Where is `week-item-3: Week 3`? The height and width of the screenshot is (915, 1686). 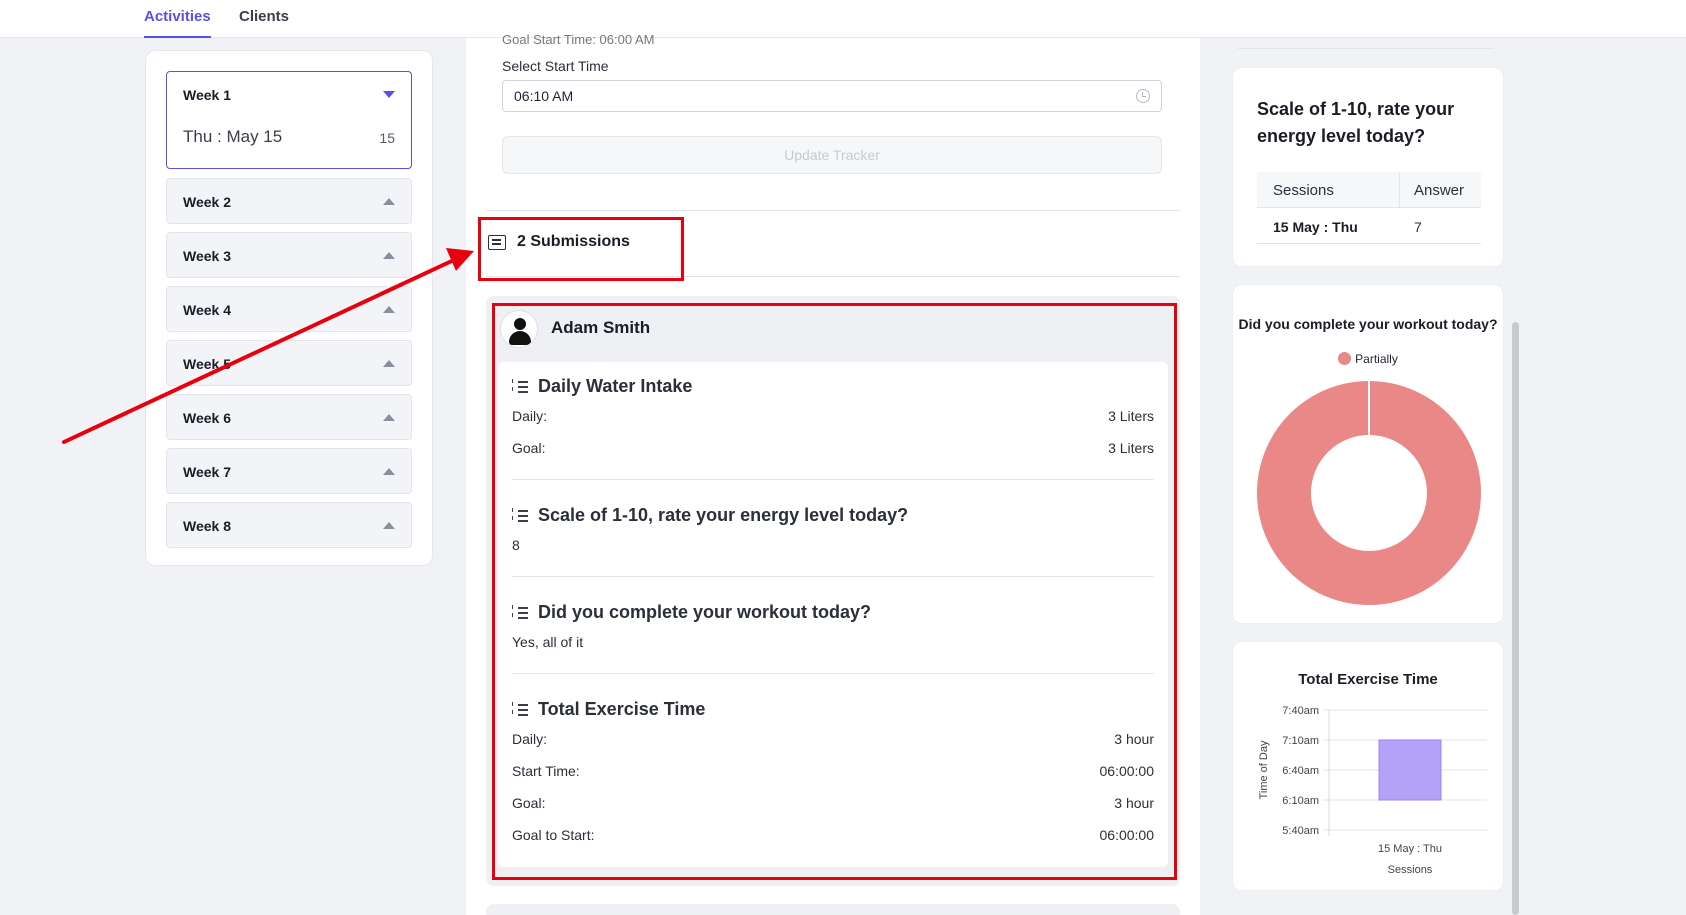
week-item-3: Week 3 is located at coordinates (289, 255).